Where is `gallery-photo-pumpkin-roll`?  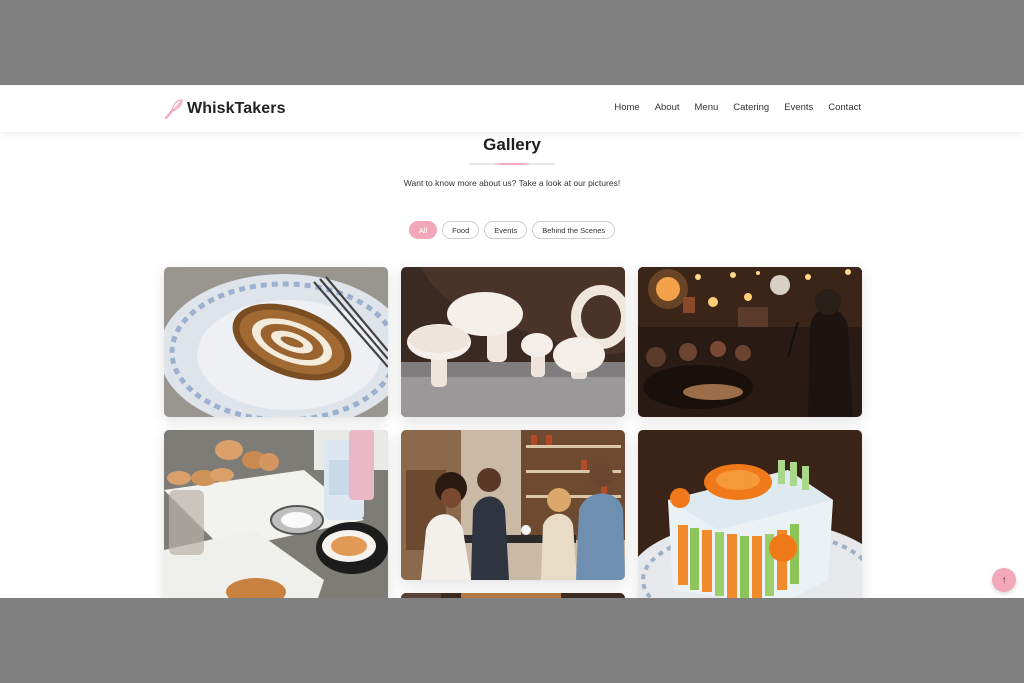 gallery-photo-pumpkin-roll is located at coordinates (276, 342).